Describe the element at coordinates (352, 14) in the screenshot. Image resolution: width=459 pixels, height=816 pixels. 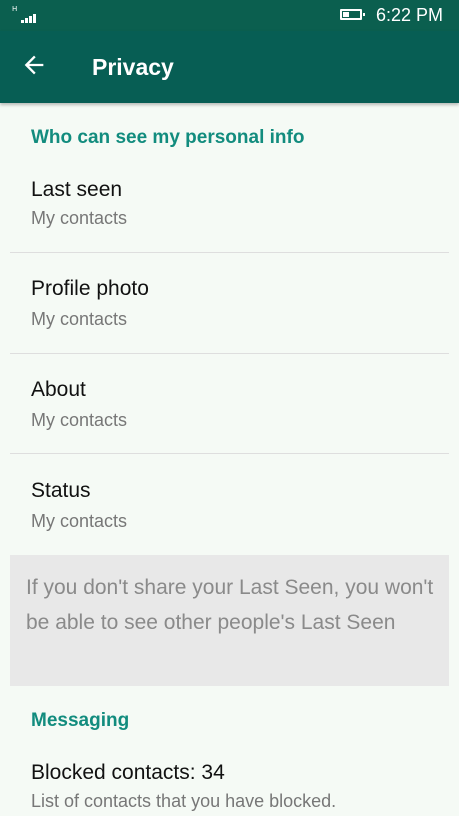
I see `battery-icon` at that location.